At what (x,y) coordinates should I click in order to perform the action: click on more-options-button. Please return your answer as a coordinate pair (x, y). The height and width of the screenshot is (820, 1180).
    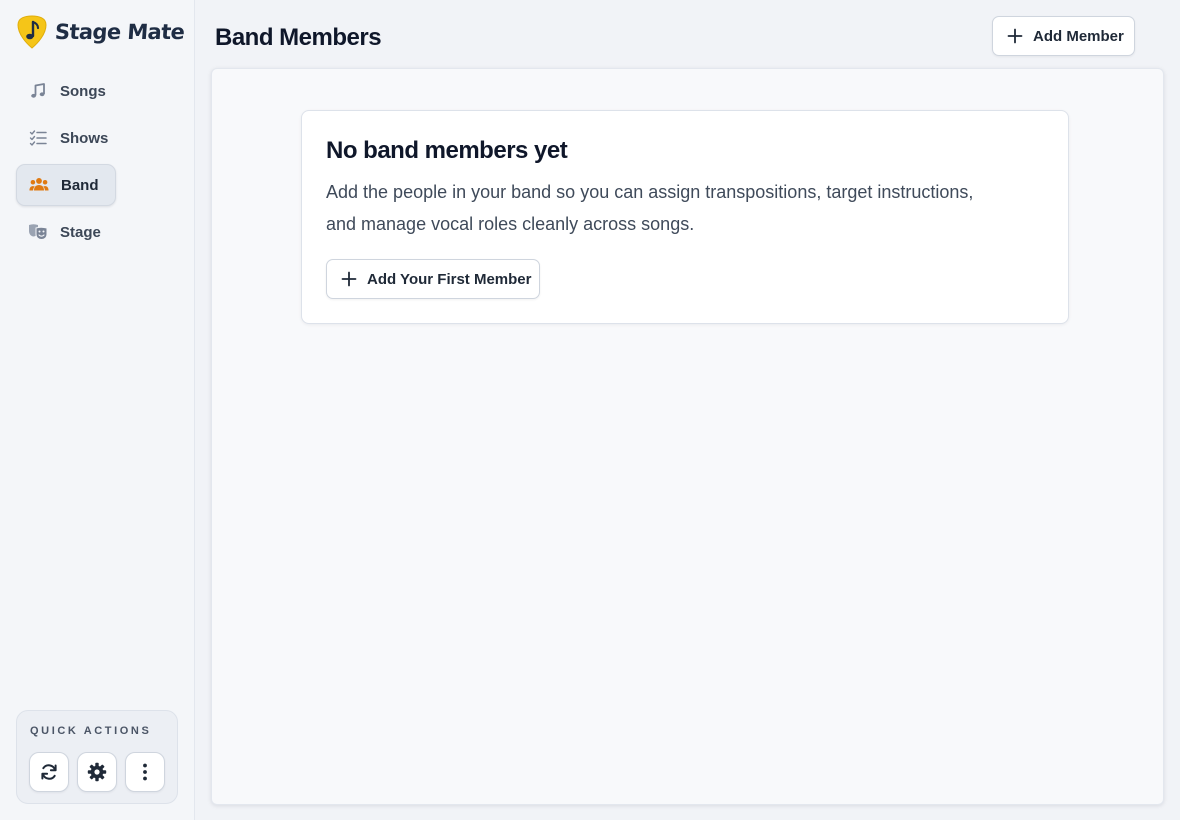
    Looking at the image, I should click on (145, 772).